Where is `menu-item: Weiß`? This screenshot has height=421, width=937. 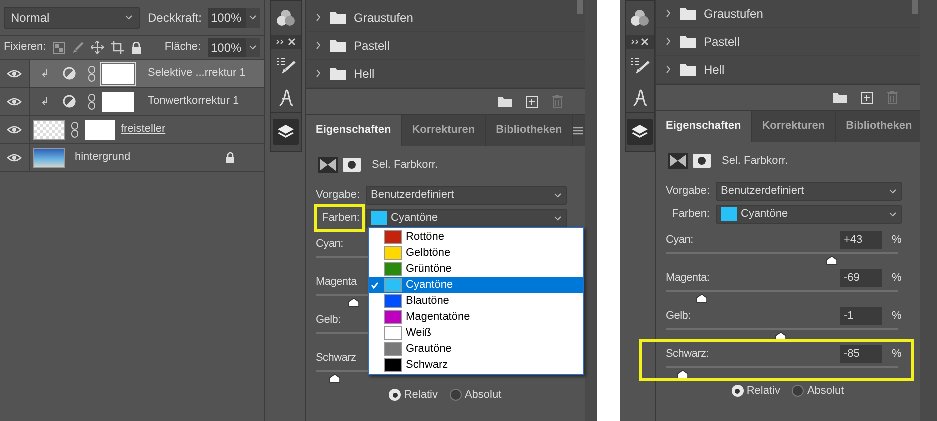
menu-item: Weiß is located at coordinates (476, 333).